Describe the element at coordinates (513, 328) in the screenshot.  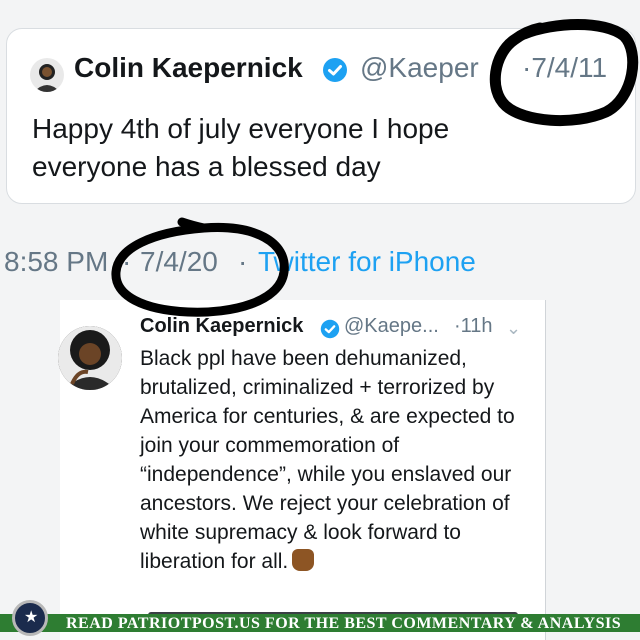
I see `chevron-down-icon: ⌄` at that location.